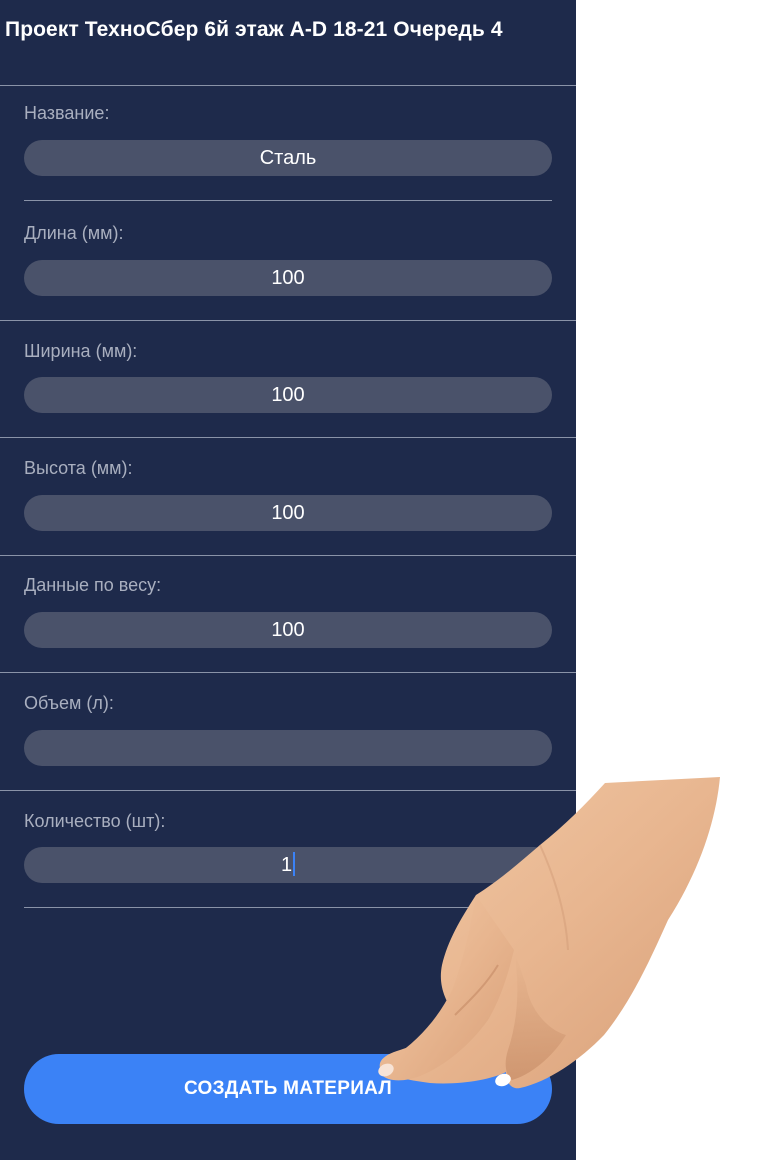 The image size is (770, 1160). Describe the element at coordinates (95, 821) in the screenshot. I see `quantity-label: Количество (шт):` at that location.